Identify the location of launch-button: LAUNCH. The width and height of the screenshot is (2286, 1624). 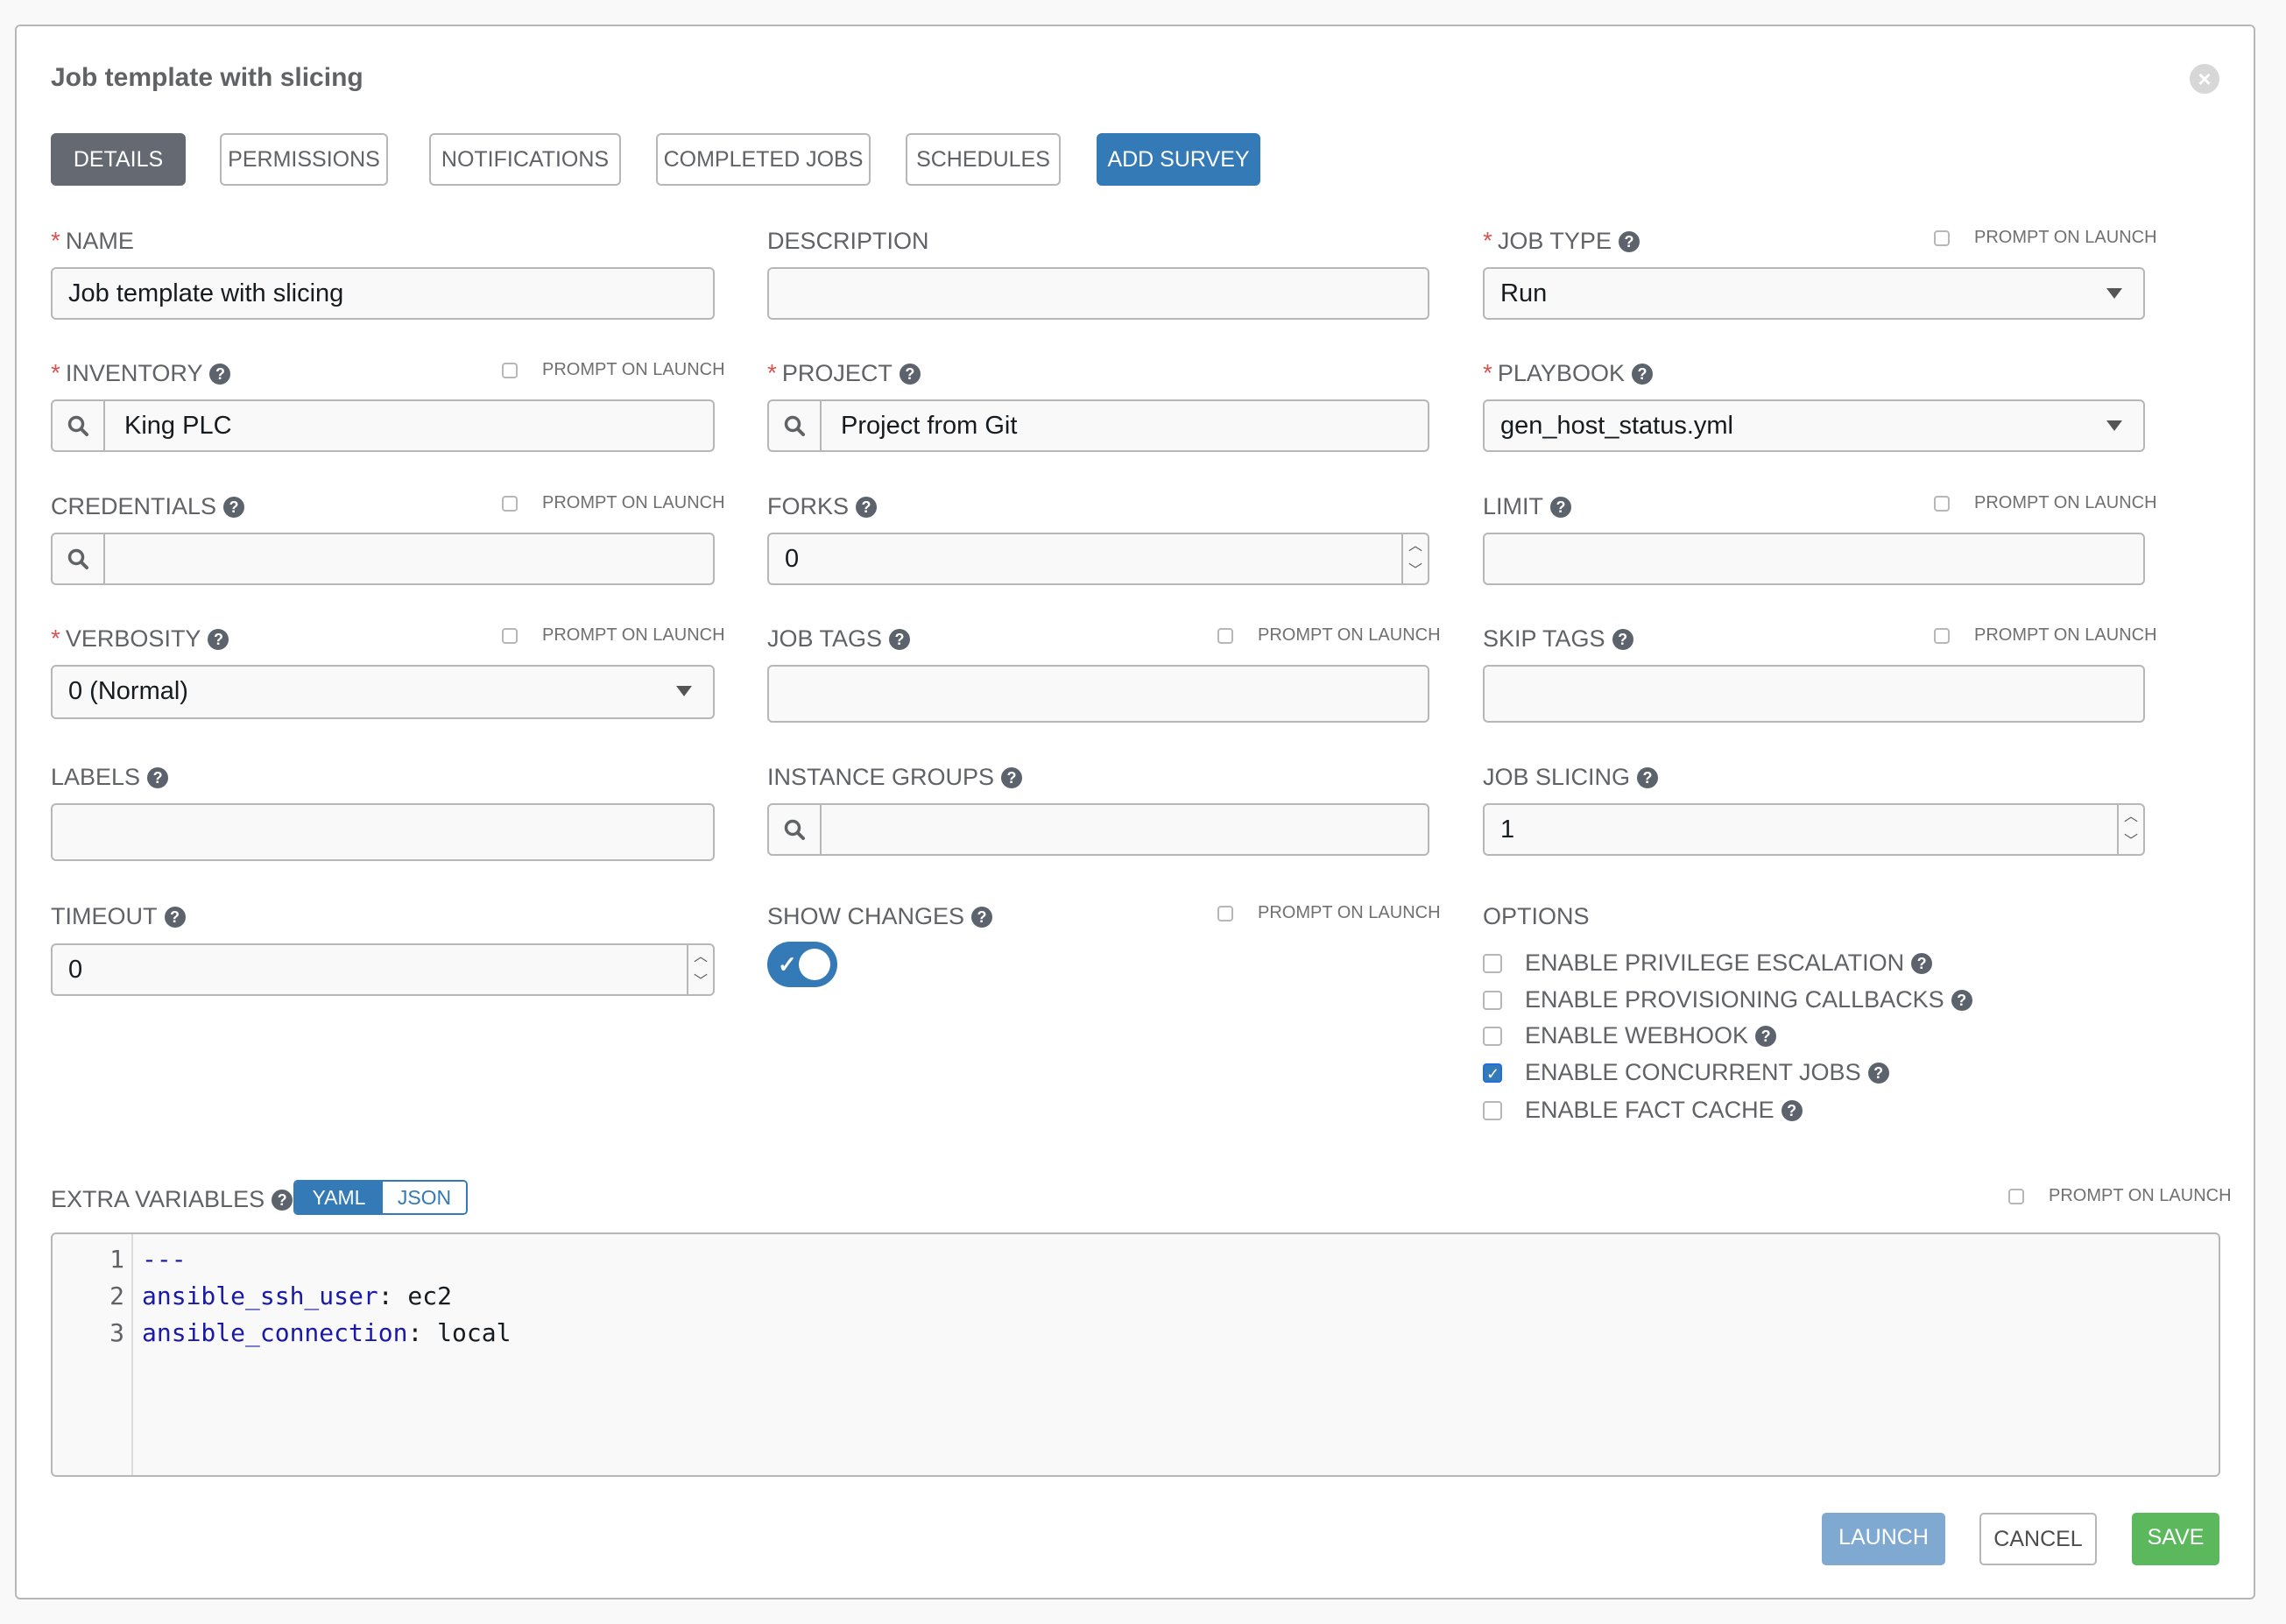
(1883, 1539).